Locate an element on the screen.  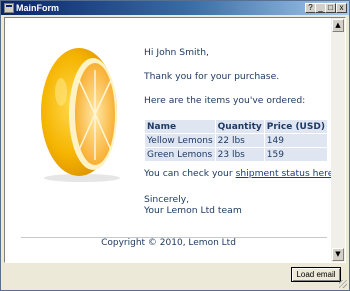
closing-text: Sincerely, is located at coordinates (167, 199).